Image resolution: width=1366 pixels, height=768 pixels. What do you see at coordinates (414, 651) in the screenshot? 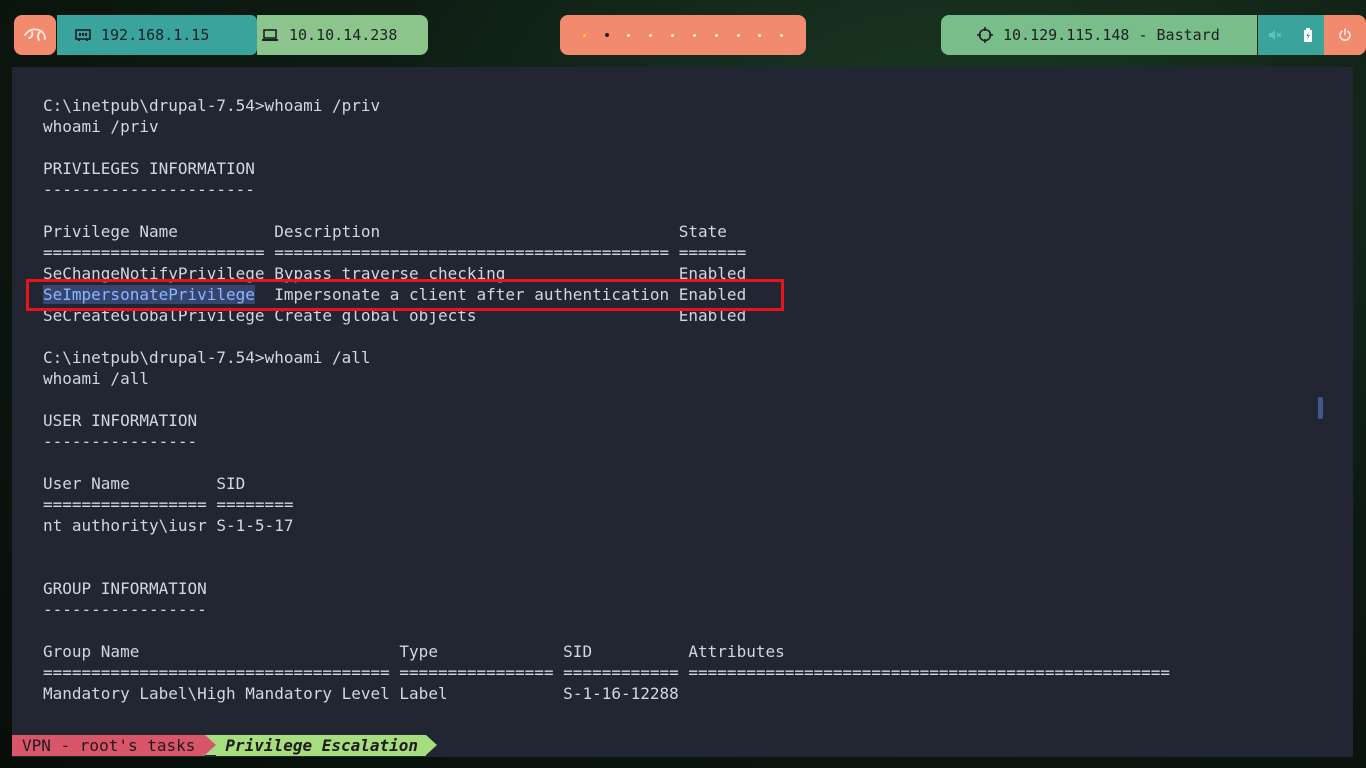
I see `terminal-line: Group Name Type SID Attributes` at bounding box center [414, 651].